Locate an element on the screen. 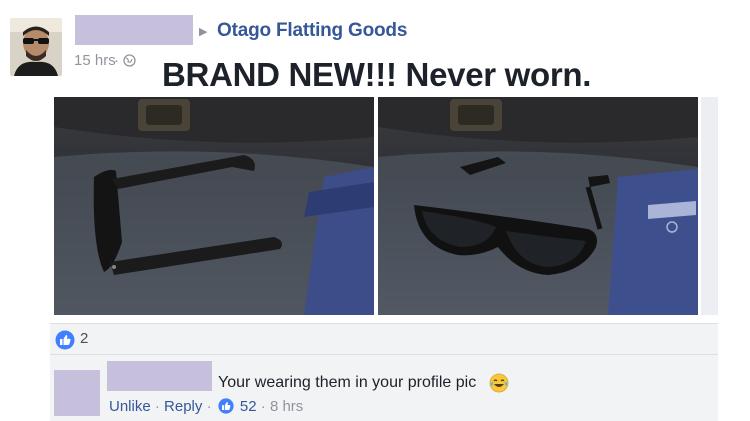 The height and width of the screenshot is (421, 750). like-count: 2 is located at coordinates (84, 338).